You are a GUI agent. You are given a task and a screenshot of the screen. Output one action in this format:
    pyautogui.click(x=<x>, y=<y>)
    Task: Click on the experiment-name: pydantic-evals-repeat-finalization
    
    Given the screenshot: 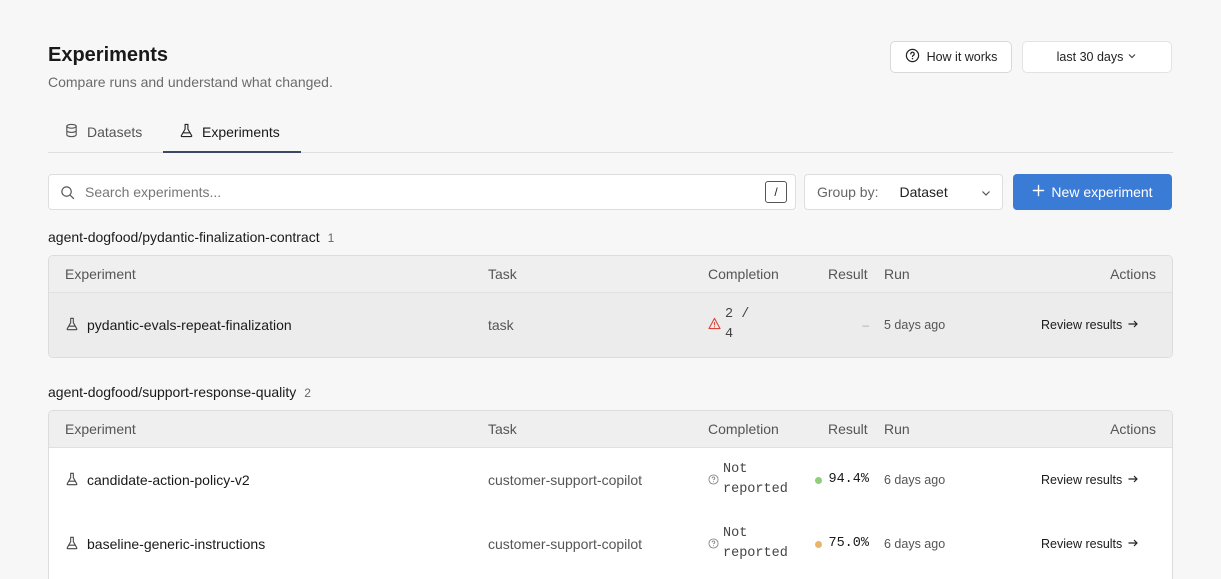 What is the action you would take?
    pyautogui.click(x=189, y=325)
    